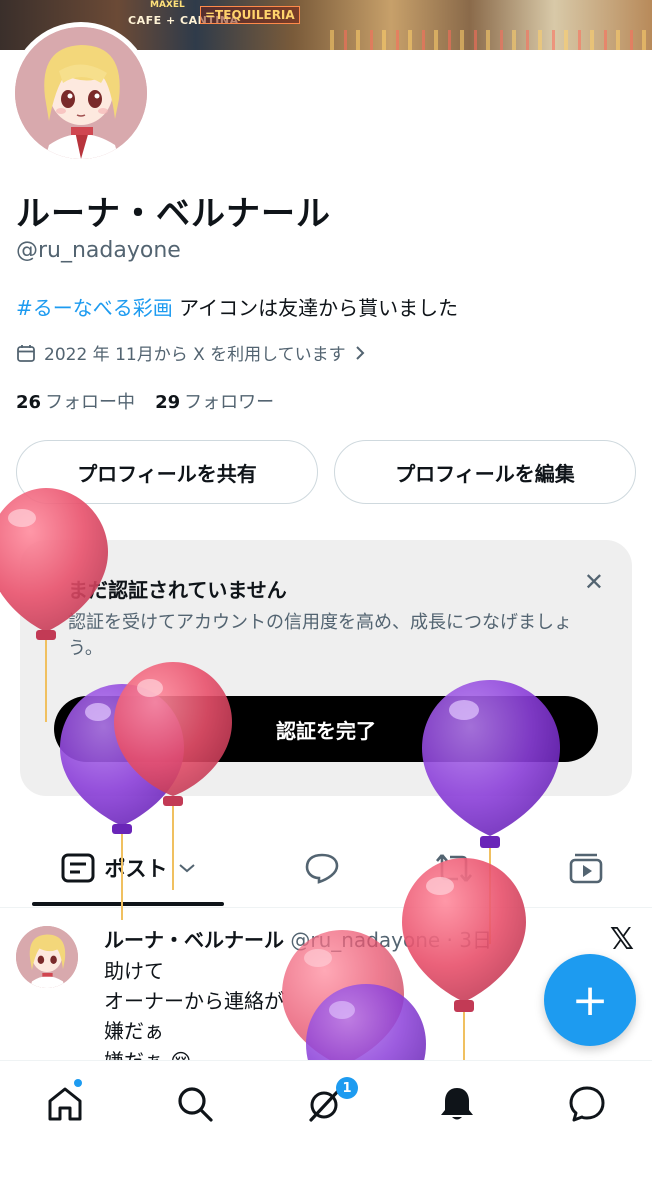 The image size is (652, 1200). I want to click on chevron-down-icon, so click(186, 868).